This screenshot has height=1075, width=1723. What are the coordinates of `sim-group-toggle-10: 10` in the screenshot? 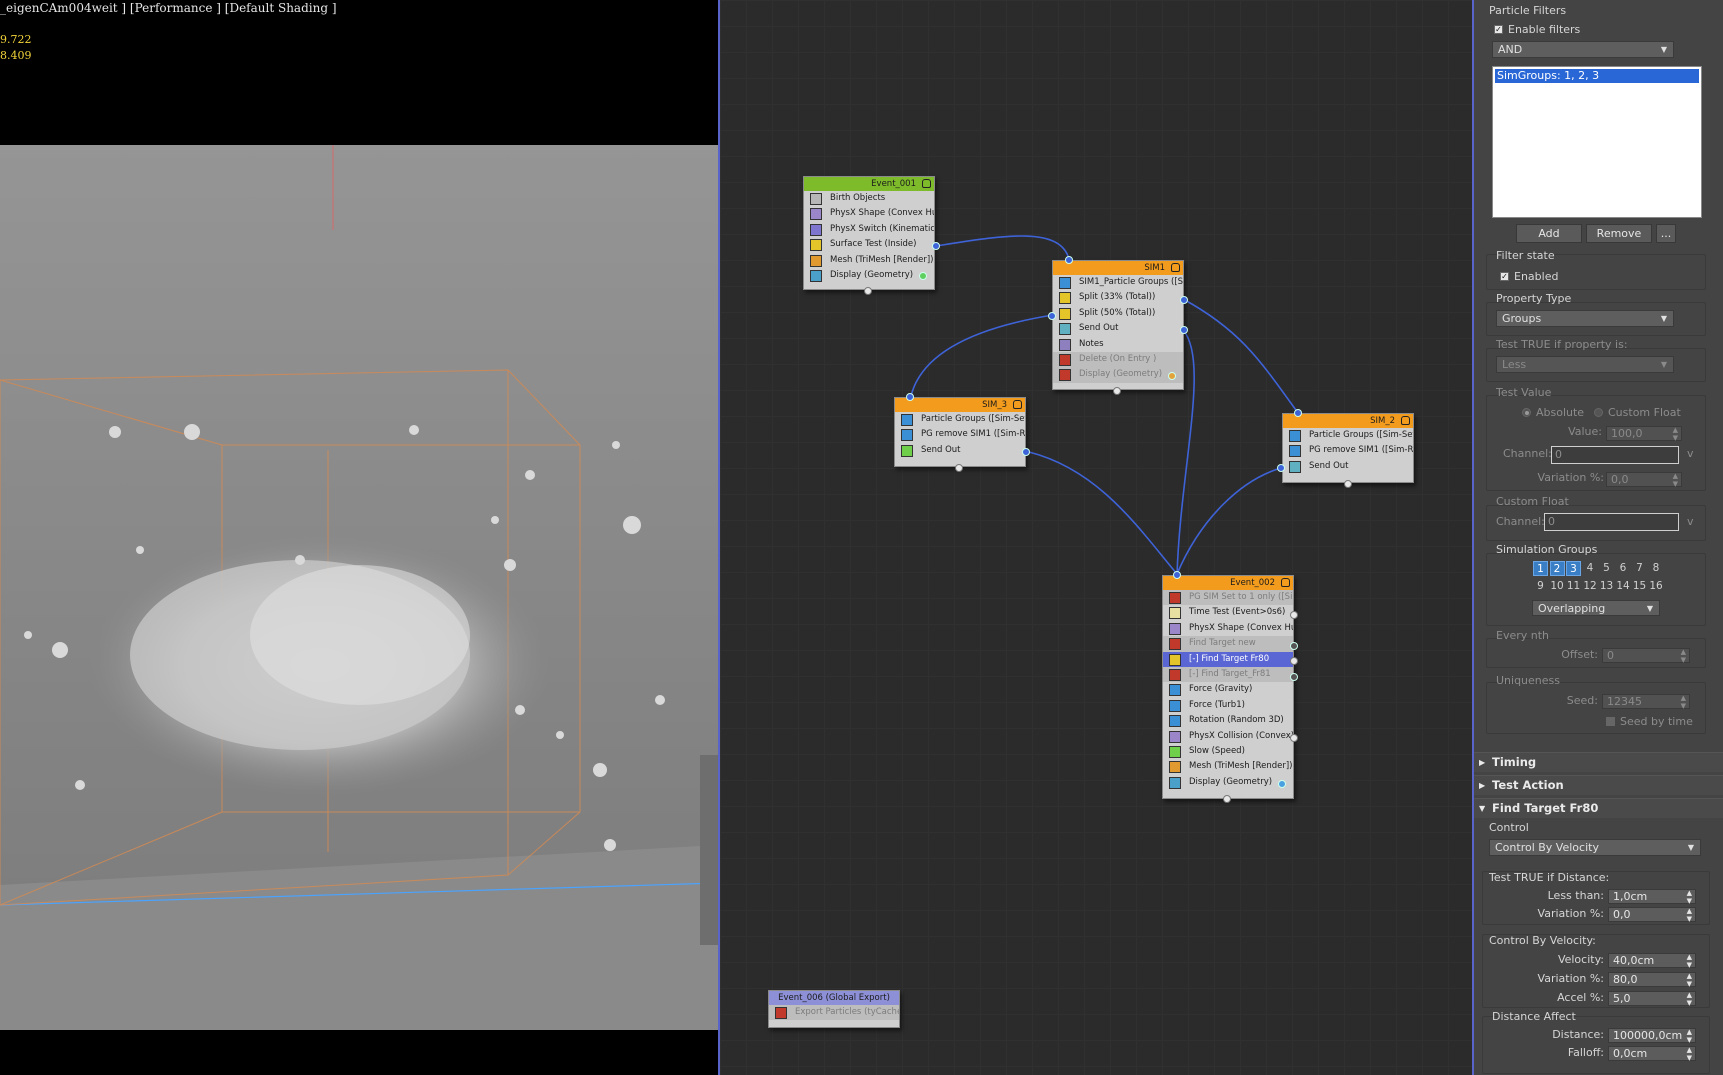 It's located at (1557, 586).